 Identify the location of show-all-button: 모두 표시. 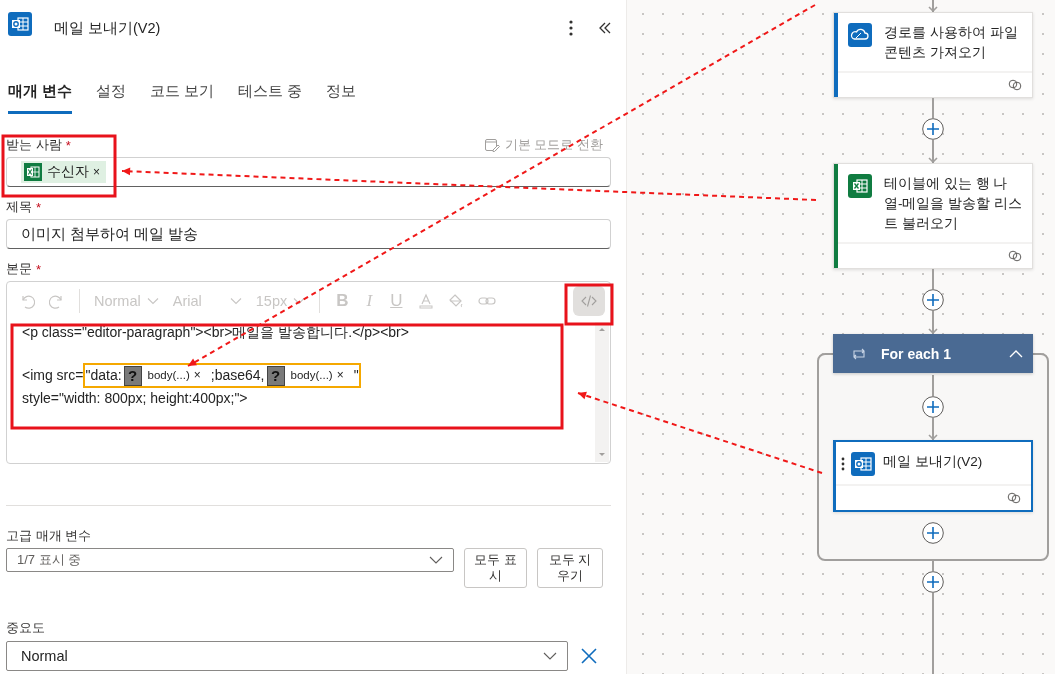
(495, 568).